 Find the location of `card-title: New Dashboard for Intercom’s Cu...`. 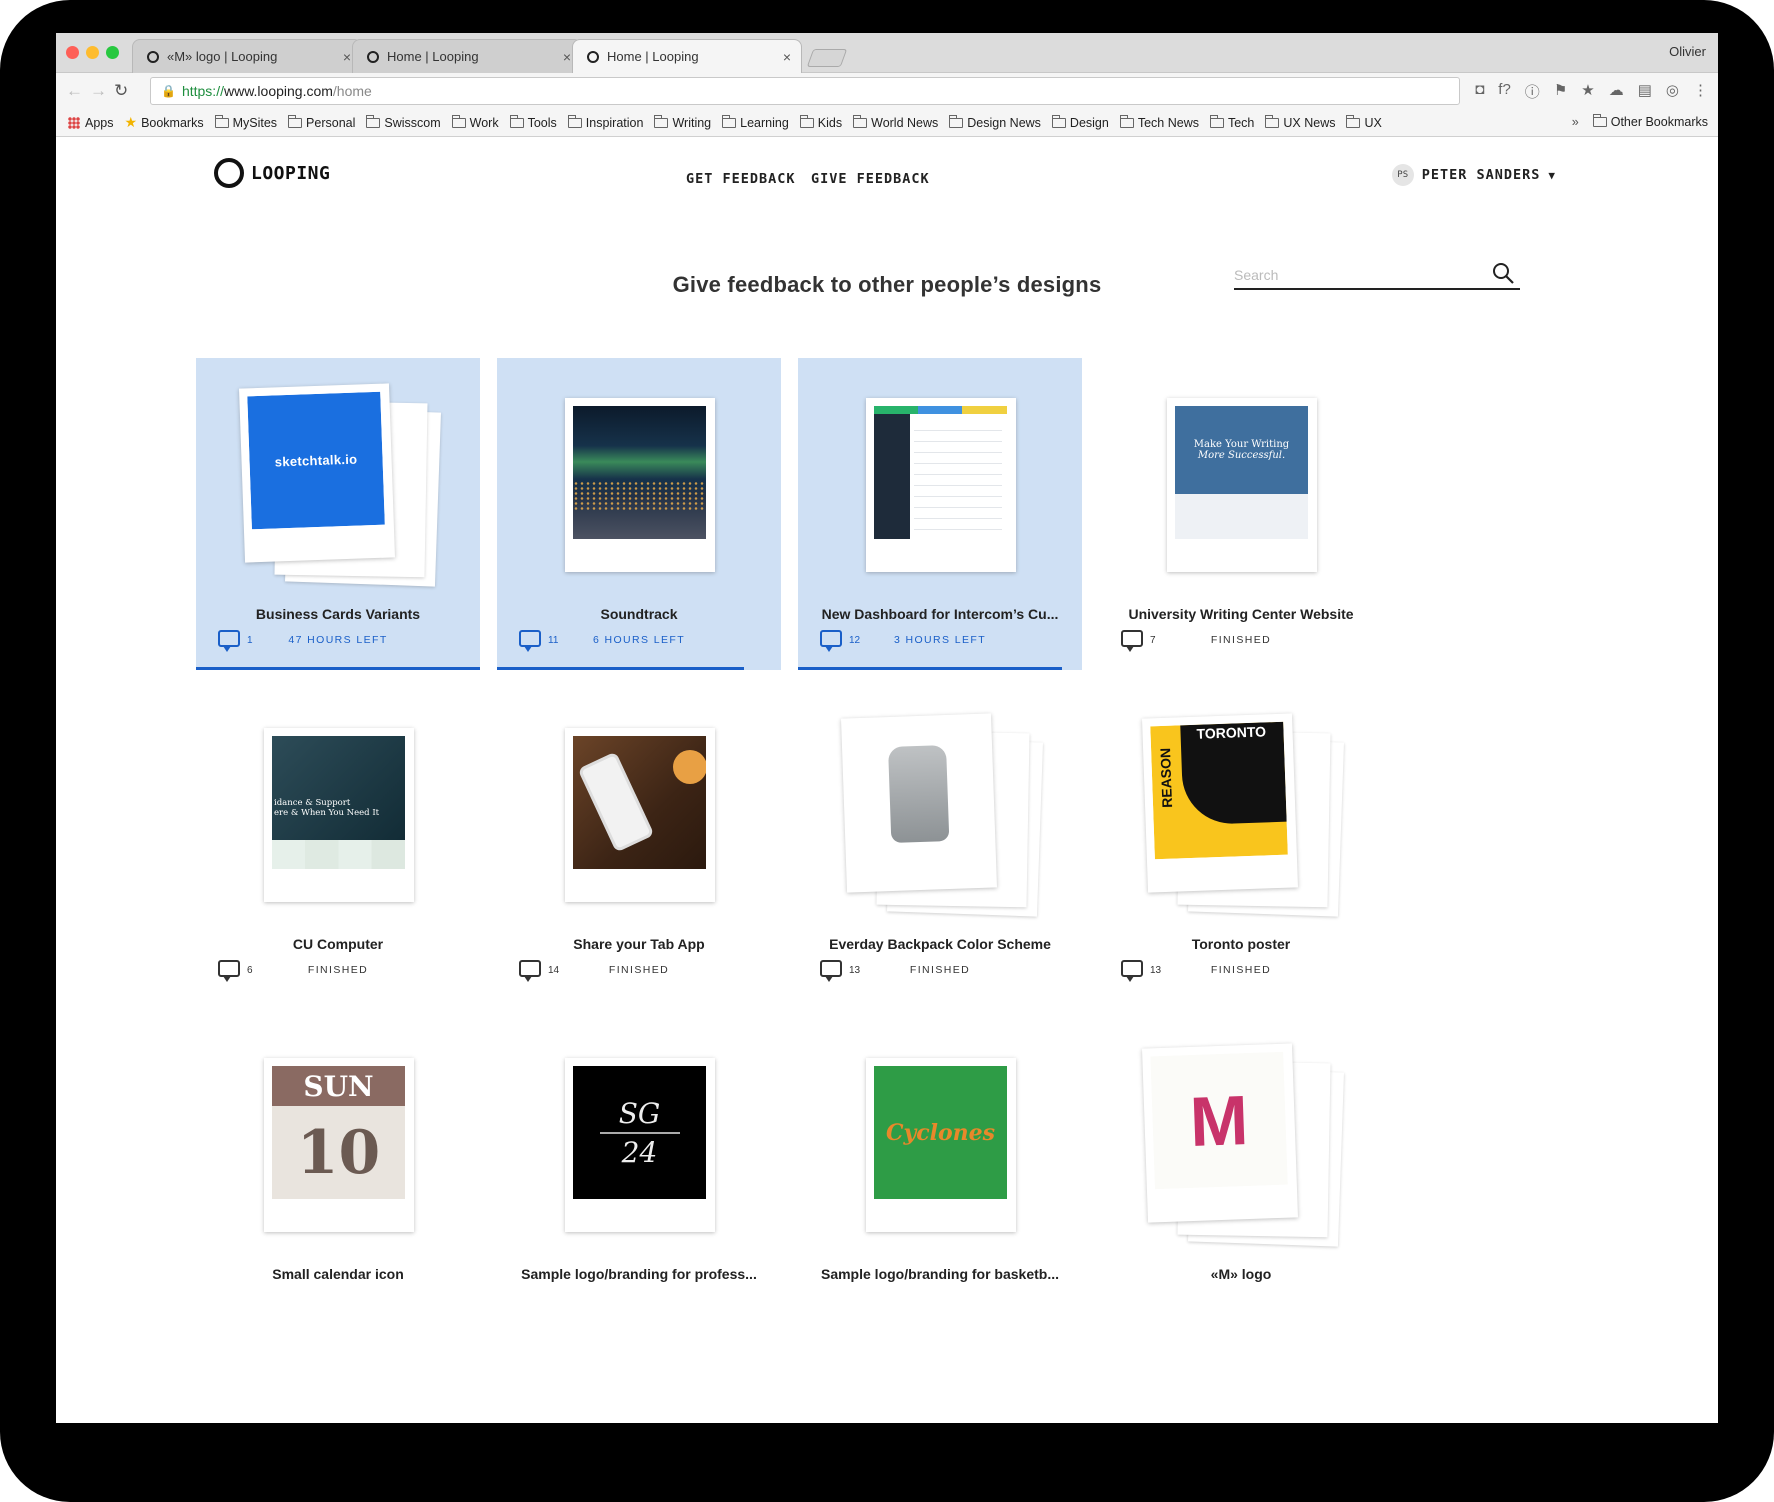

card-title: New Dashboard for Intercom’s Cu... is located at coordinates (940, 614).